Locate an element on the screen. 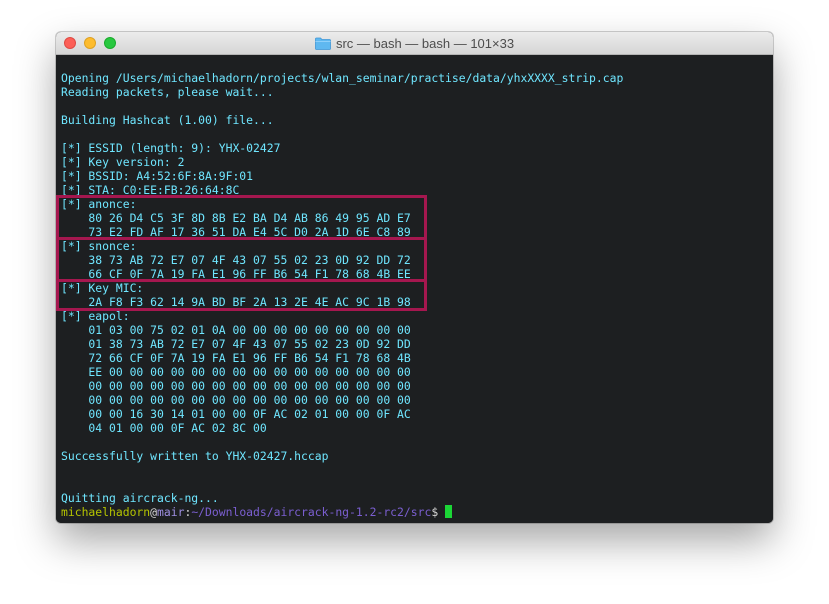 This screenshot has width=829, height=604. terminal-line: [*] ESSID (length: 9): YHX-02427 is located at coordinates (171, 148).